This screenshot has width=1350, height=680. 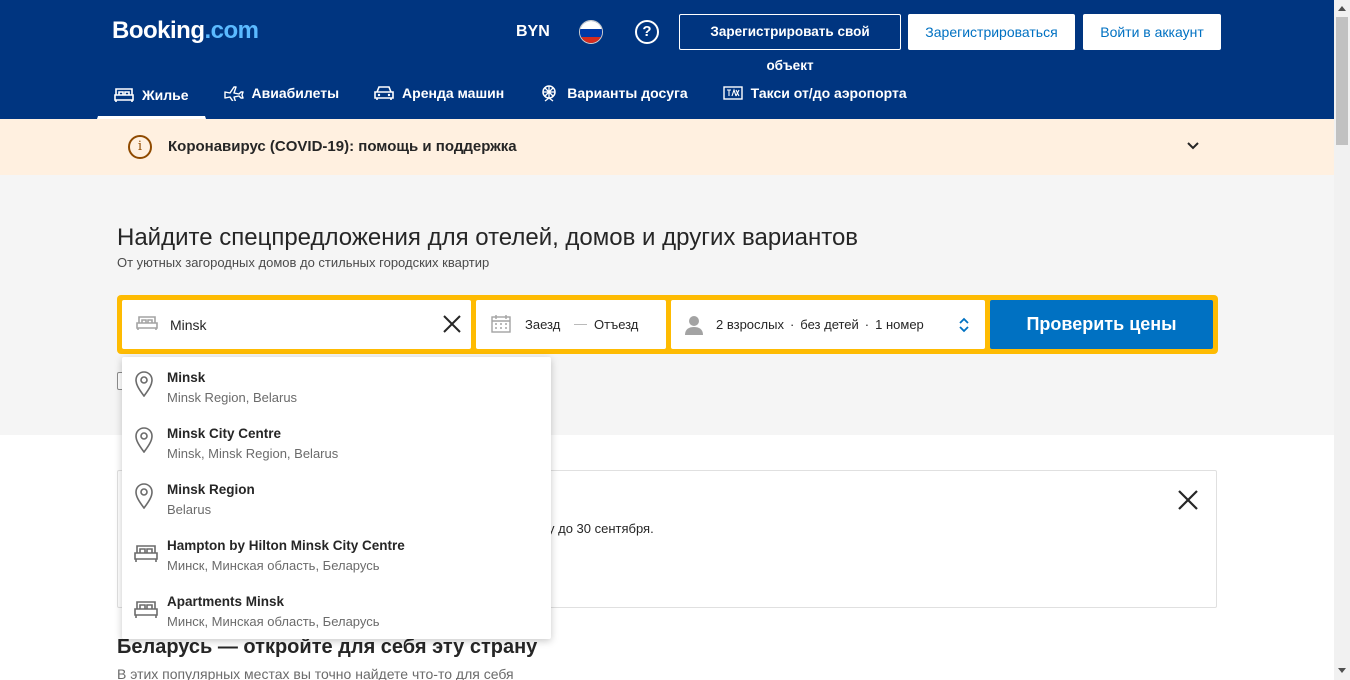 What do you see at coordinates (336, 385) in the screenshot?
I see `autocomplete-item: Minsk Minsk Region, Belarus` at bounding box center [336, 385].